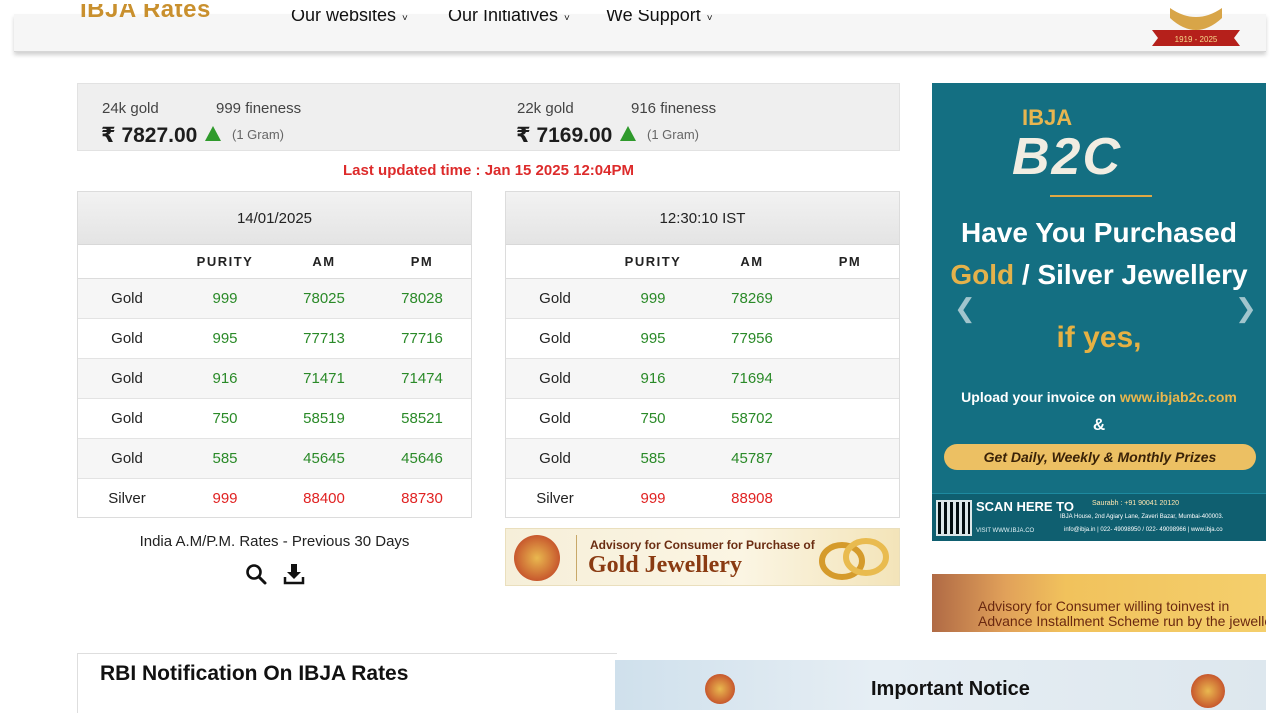 The height and width of the screenshot is (720, 1280). I want to click on table-row: Gold 916 71471 71474, so click(274, 379).